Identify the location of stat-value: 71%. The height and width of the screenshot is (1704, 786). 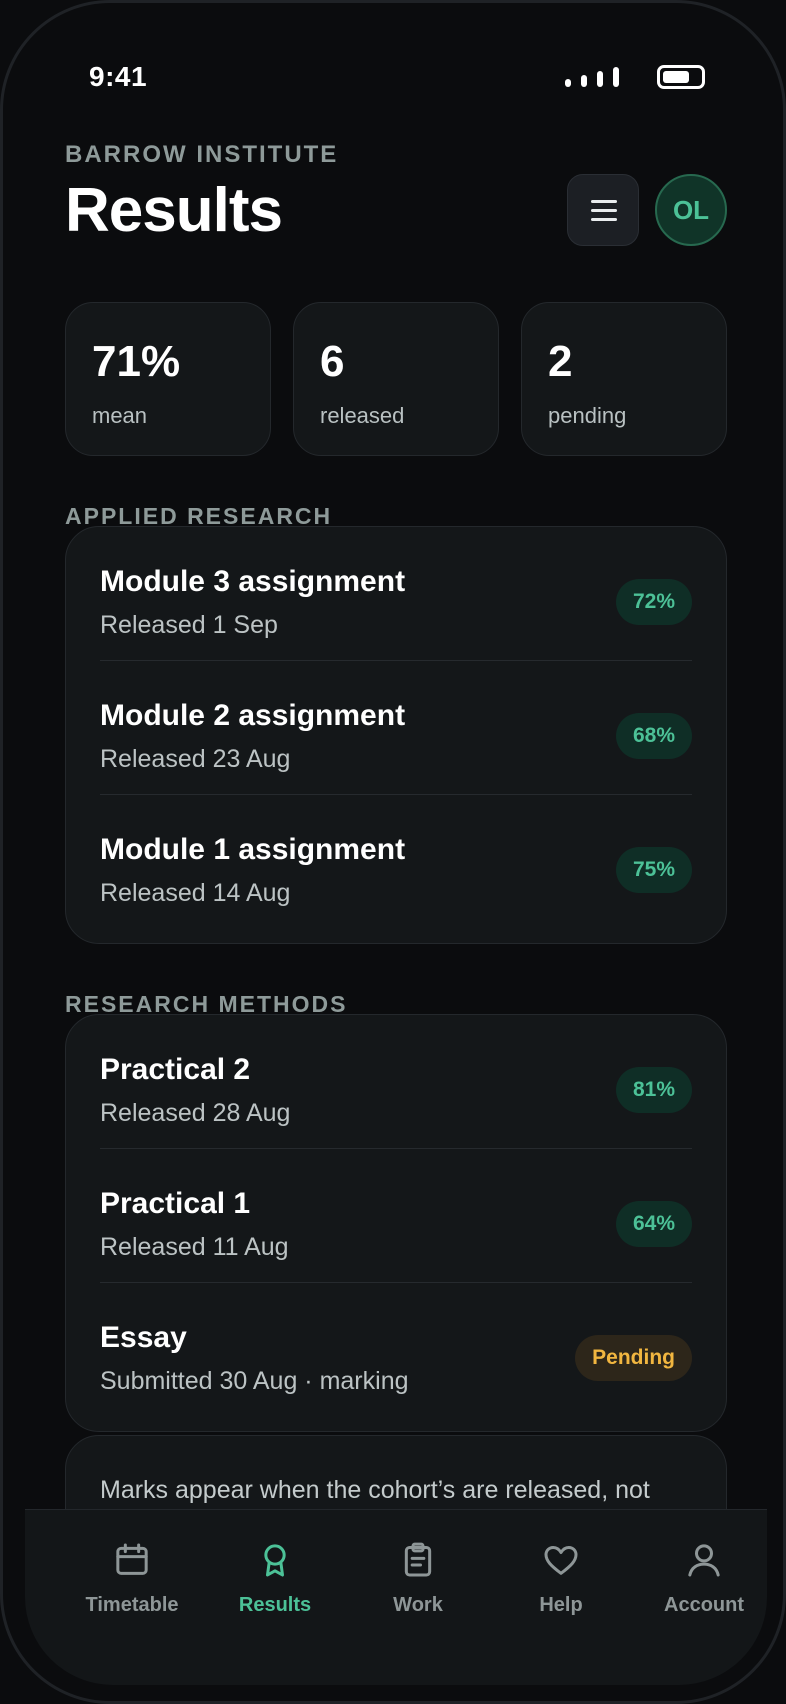
(136, 361).